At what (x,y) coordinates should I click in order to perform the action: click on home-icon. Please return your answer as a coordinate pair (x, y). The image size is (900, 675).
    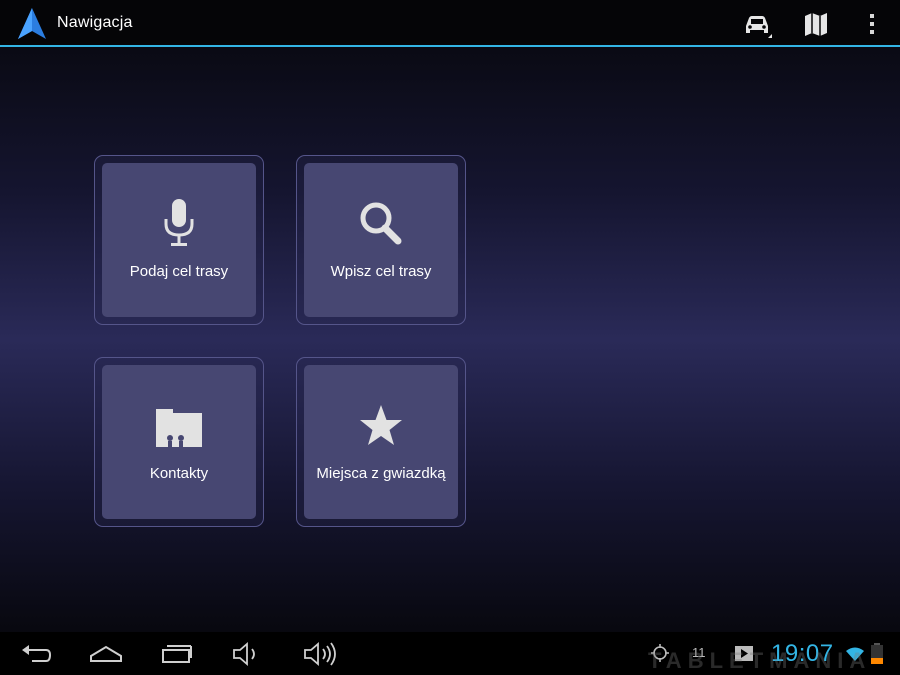
    Looking at the image, I should click on (106, 654).